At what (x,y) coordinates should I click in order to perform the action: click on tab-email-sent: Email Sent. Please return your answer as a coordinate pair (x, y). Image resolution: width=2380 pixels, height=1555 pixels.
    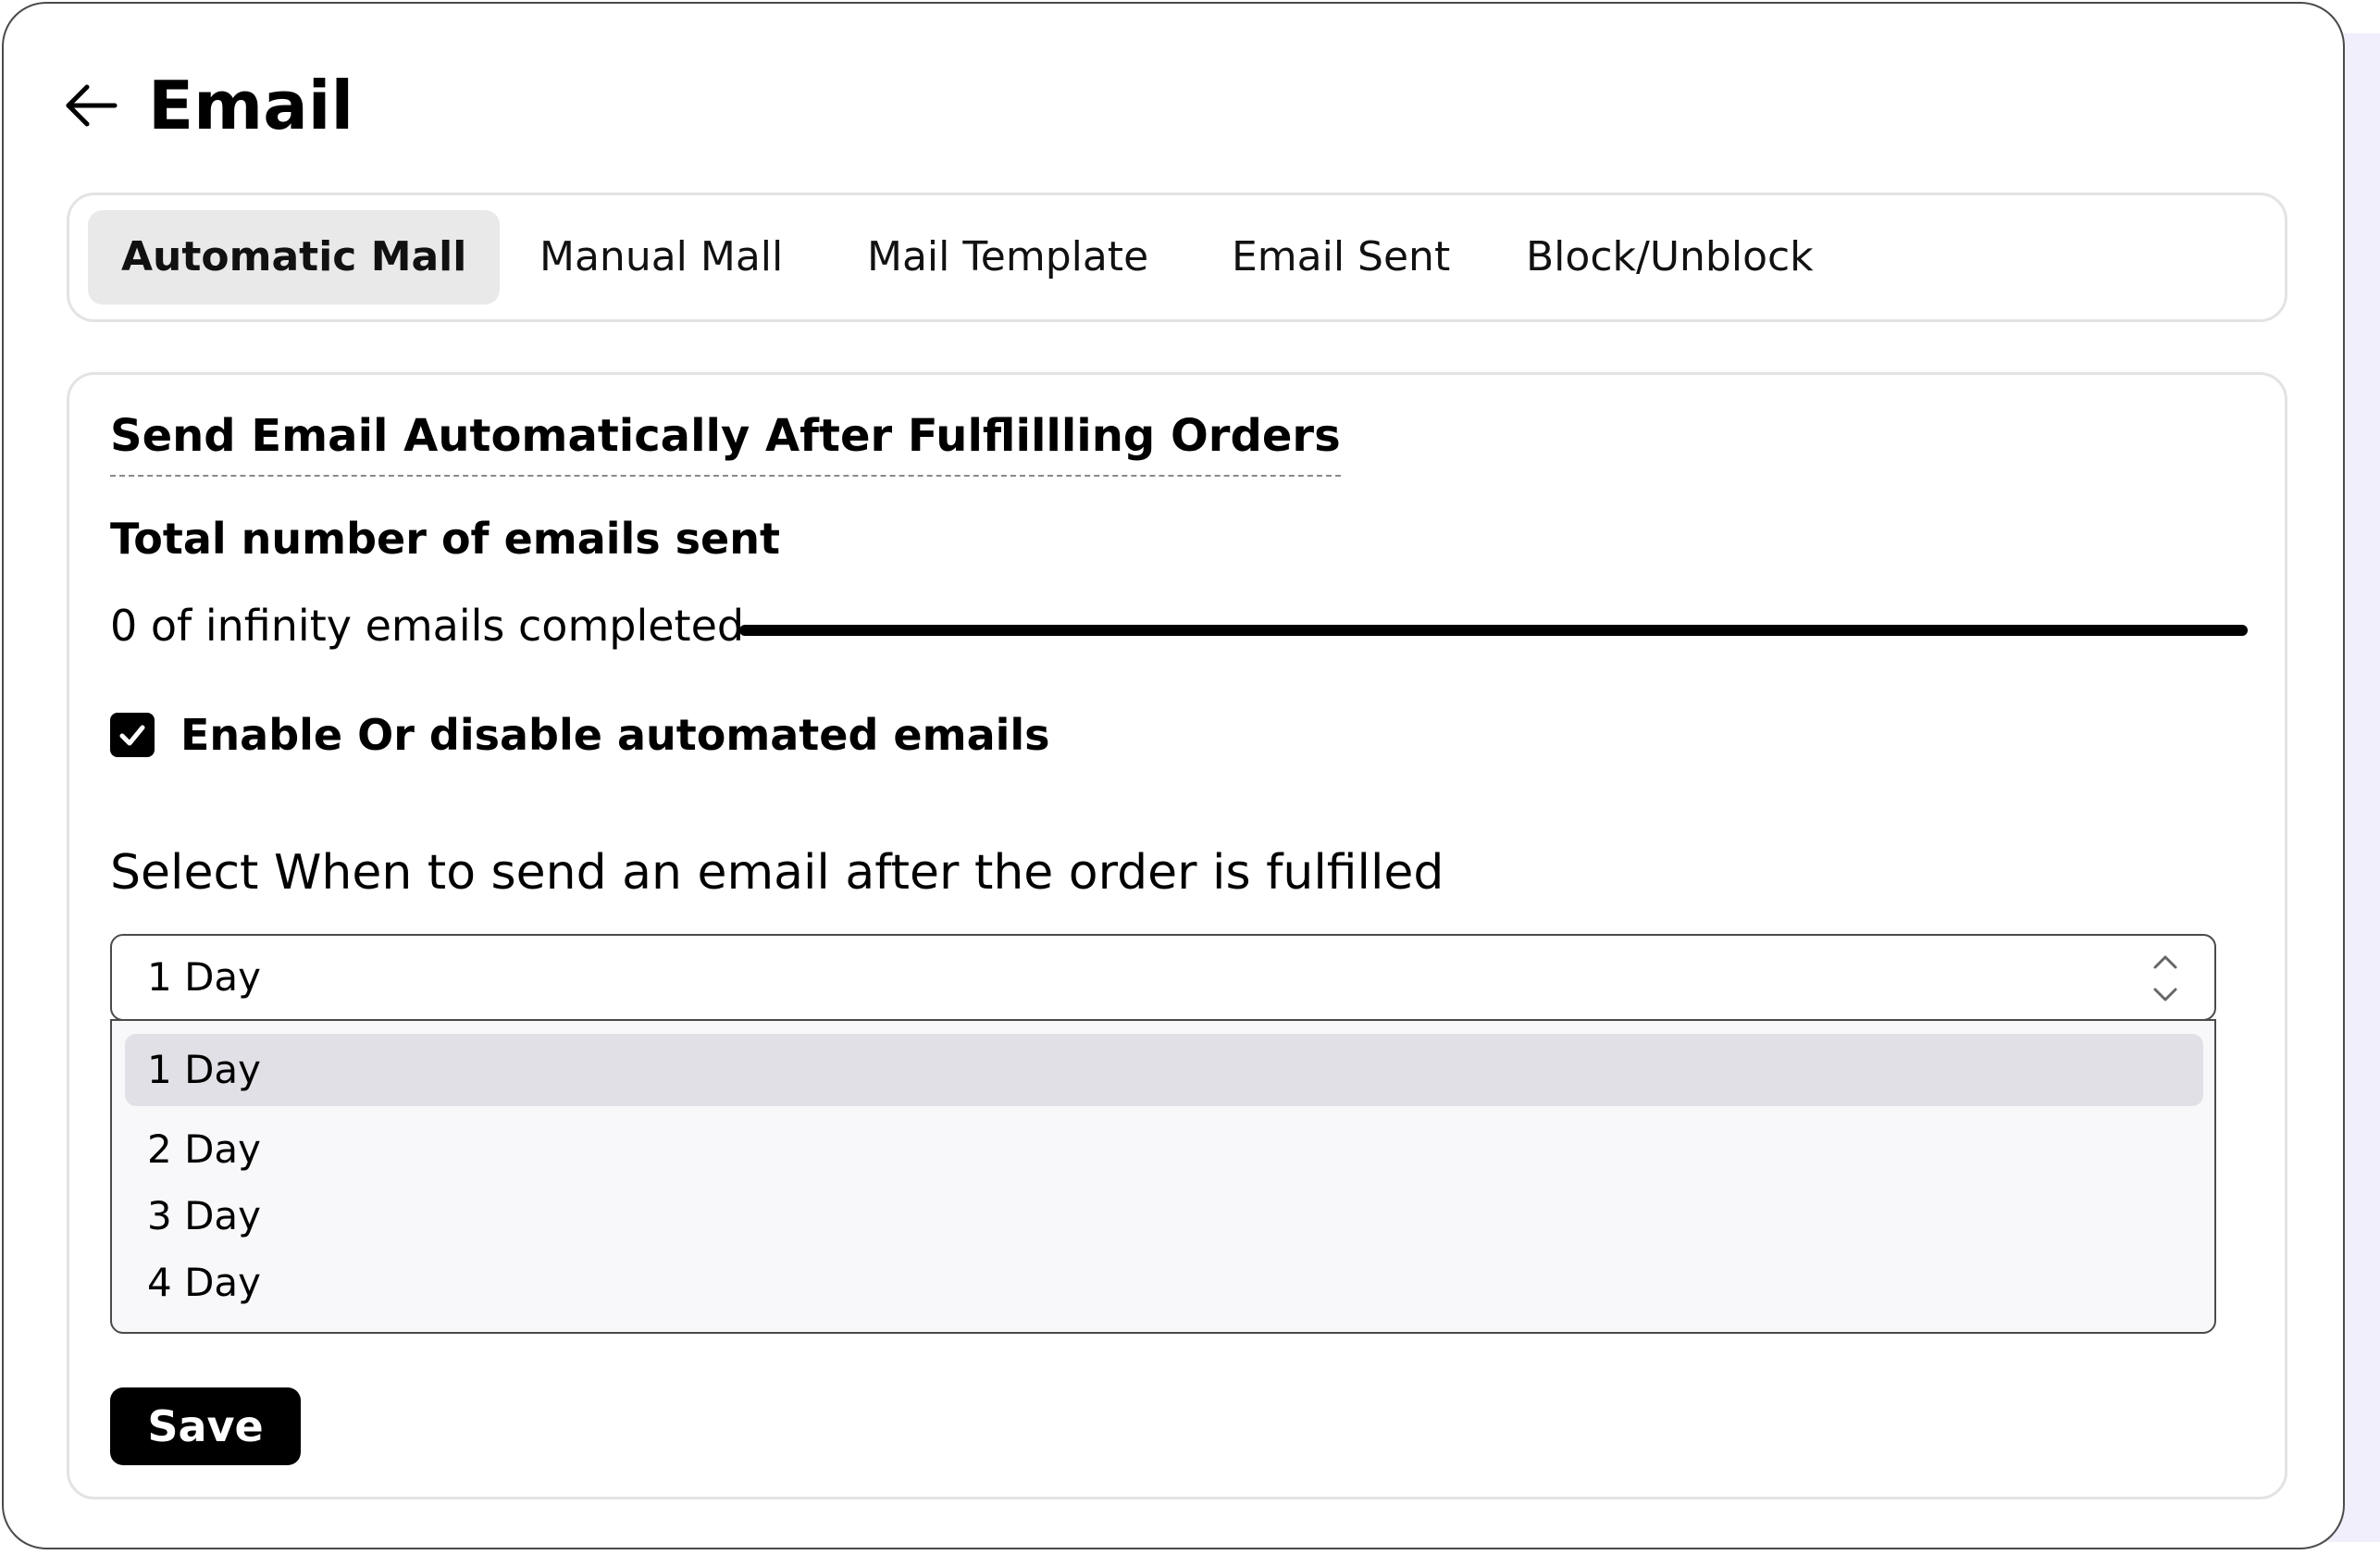
    Looking at the image, I should click on (1341, 257).